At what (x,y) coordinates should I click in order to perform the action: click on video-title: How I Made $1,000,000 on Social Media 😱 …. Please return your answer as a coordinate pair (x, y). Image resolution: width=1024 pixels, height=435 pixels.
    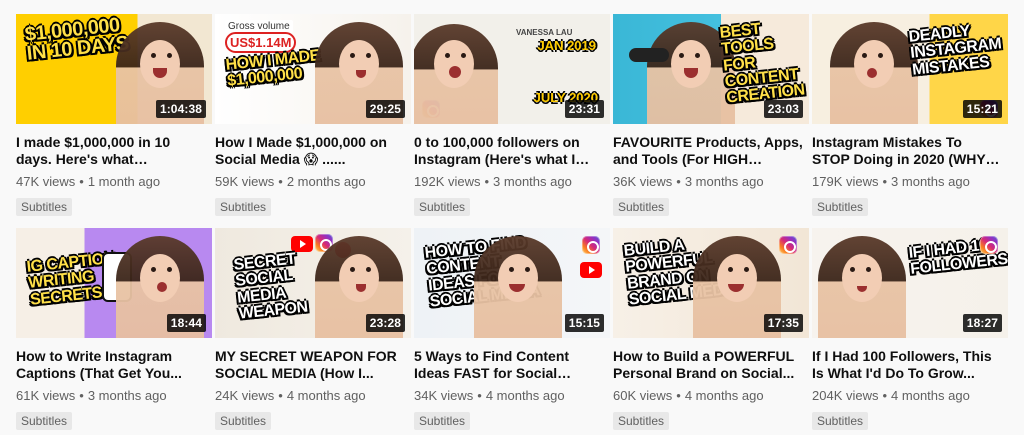
    Looking at the image, I should click on (310, 151).